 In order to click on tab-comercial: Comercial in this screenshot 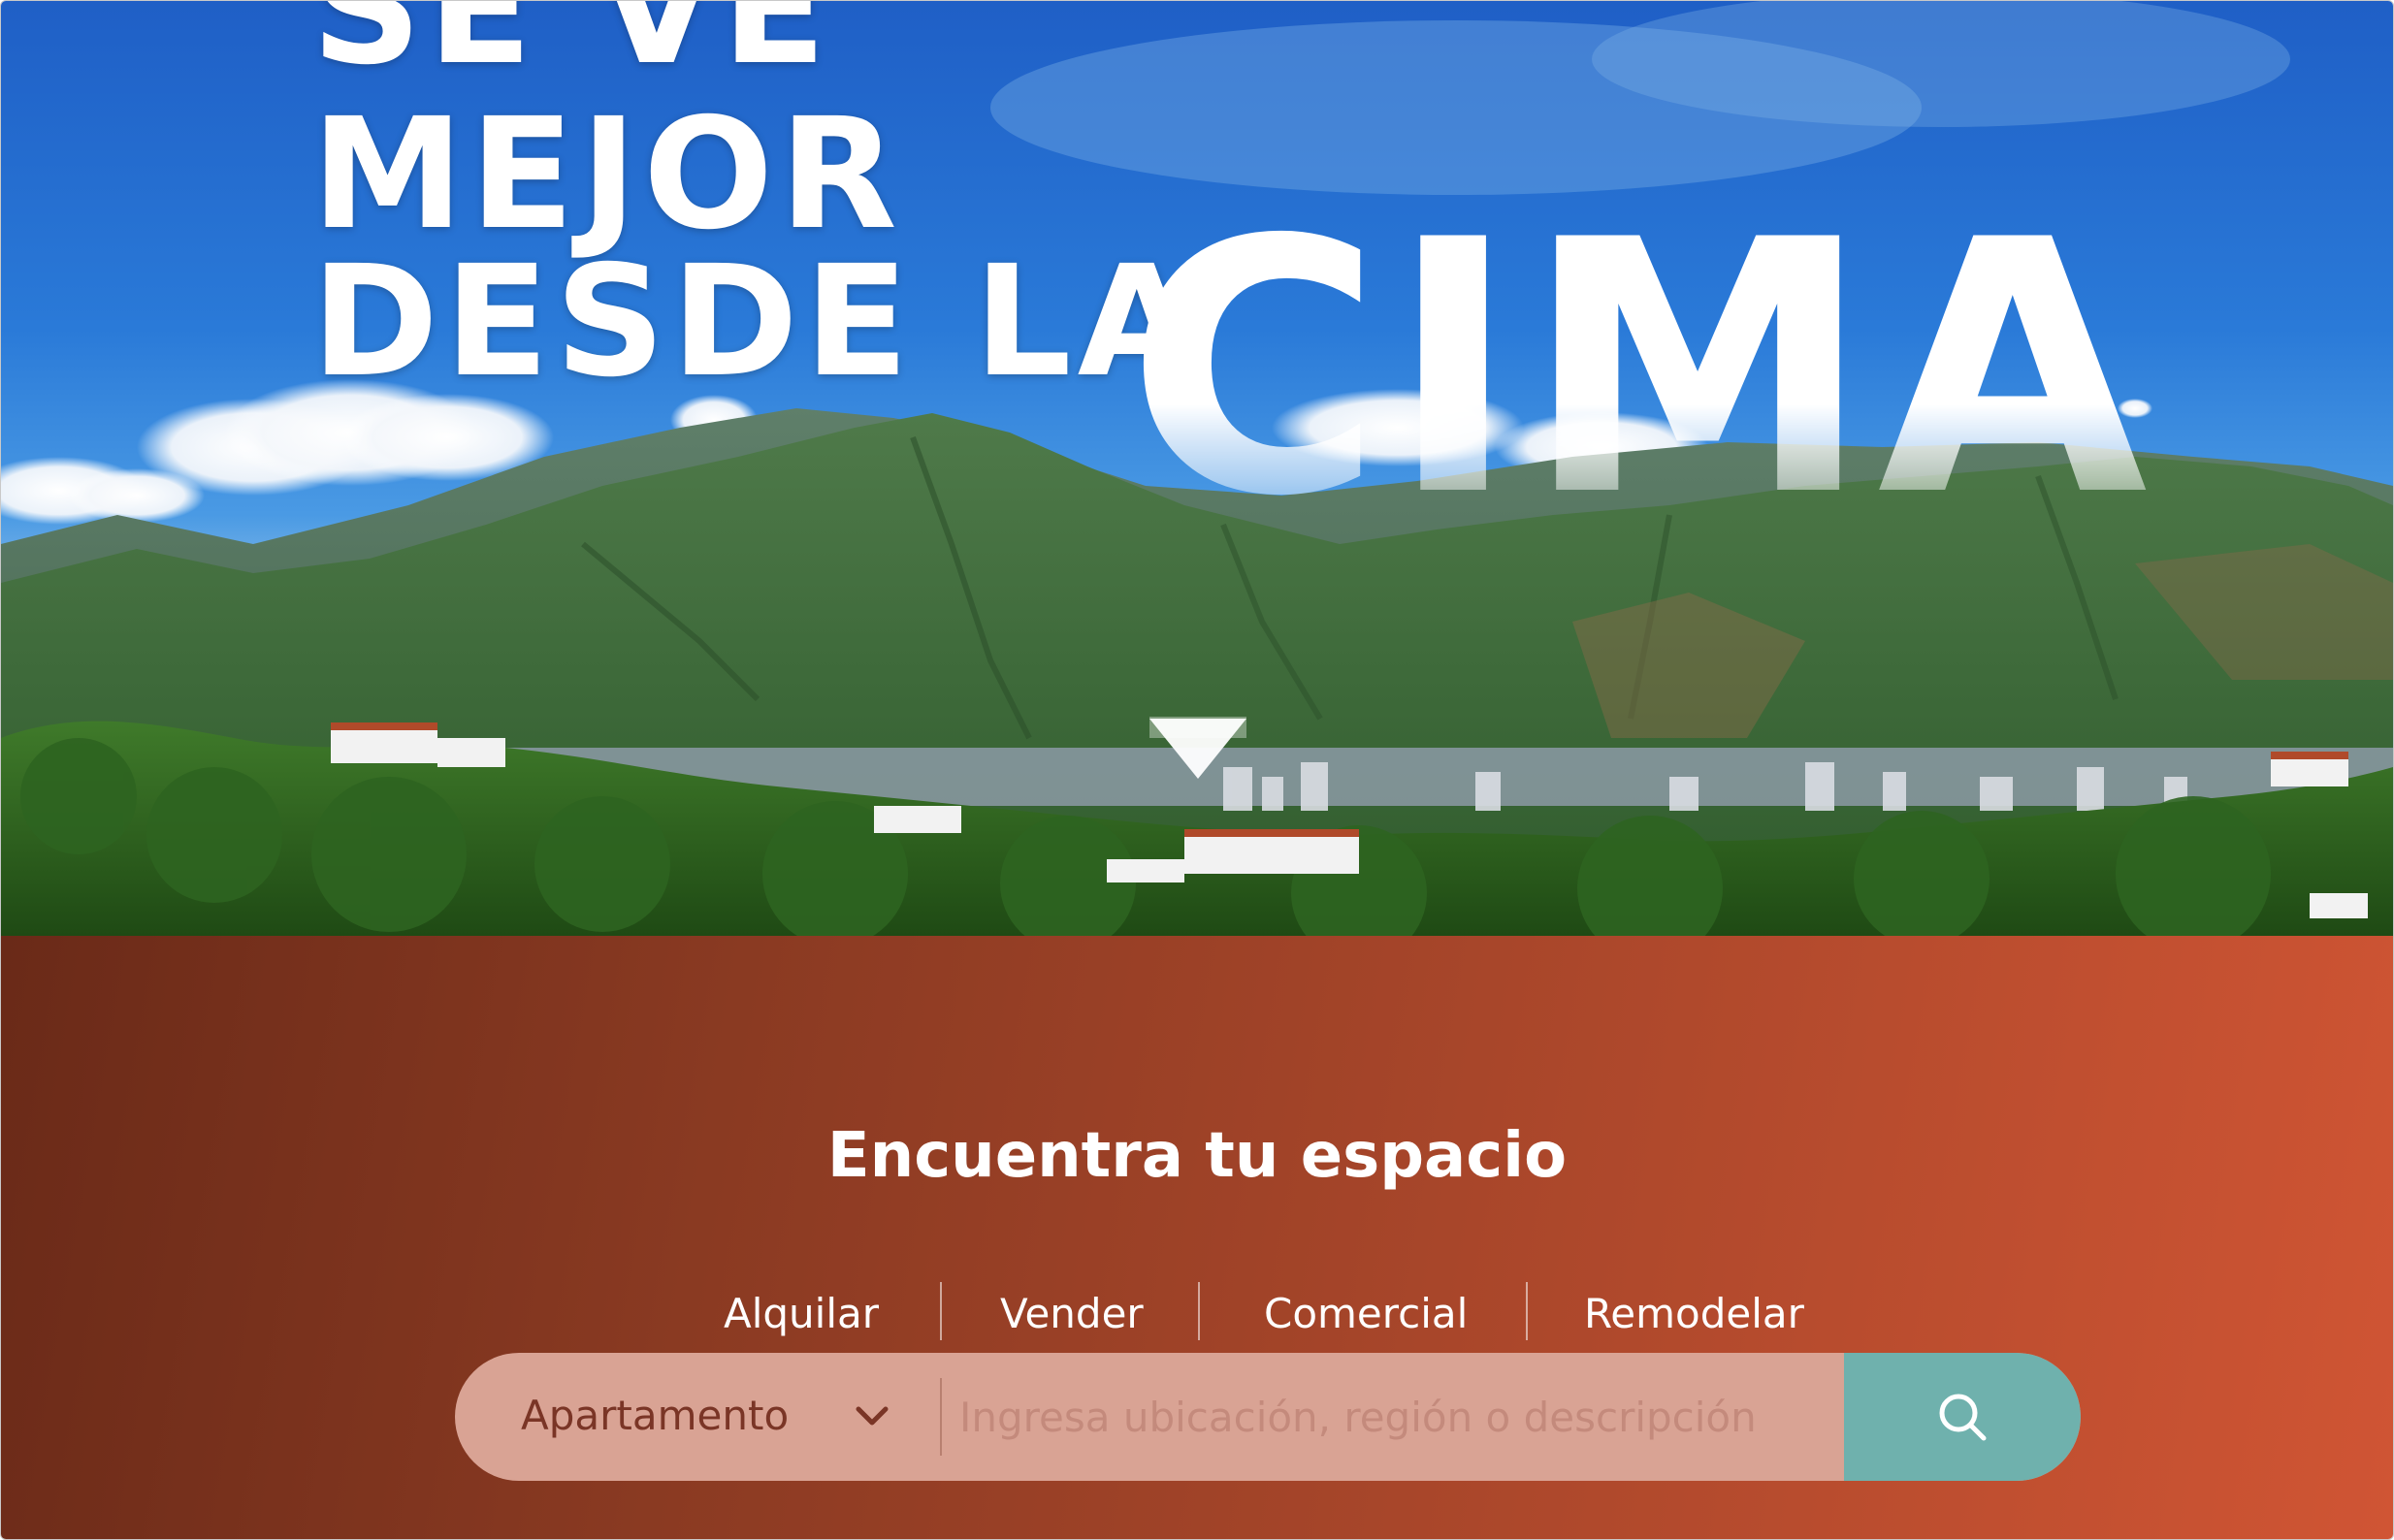, I will do `click(1366, 1313)`.